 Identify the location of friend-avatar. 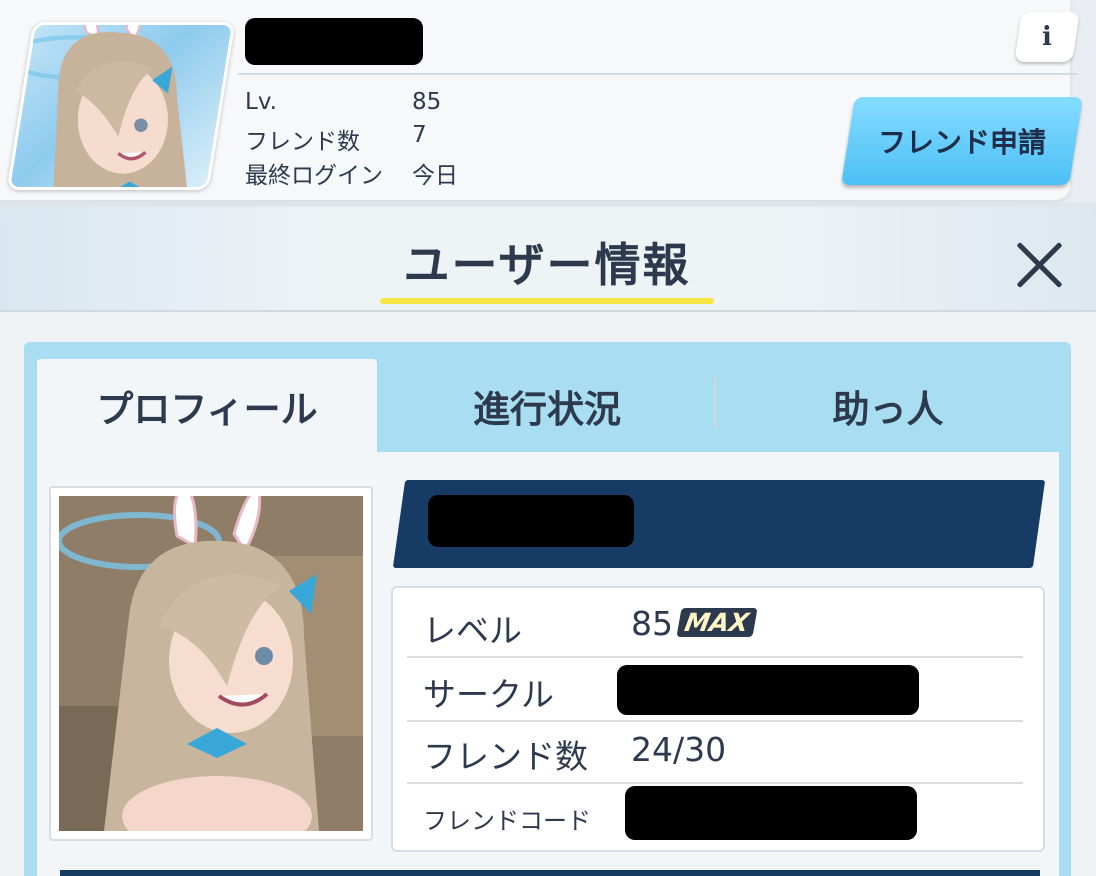
(121, 106).